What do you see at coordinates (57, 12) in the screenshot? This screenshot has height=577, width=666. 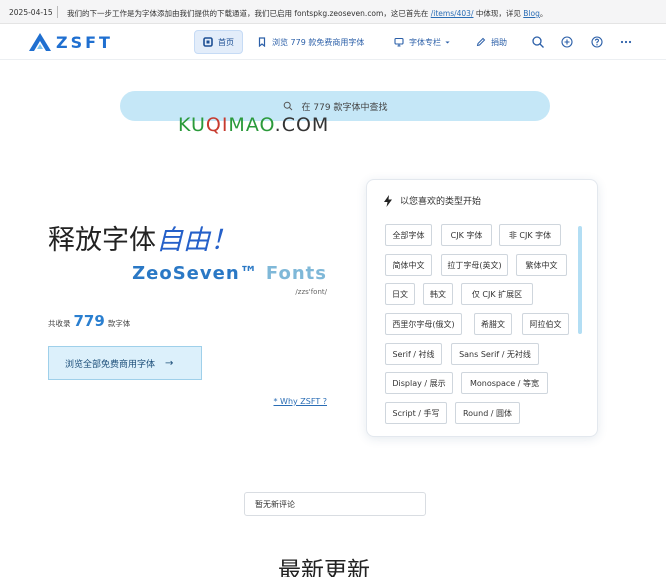 I see `announcement-divider` at bounding box center [57, 12].